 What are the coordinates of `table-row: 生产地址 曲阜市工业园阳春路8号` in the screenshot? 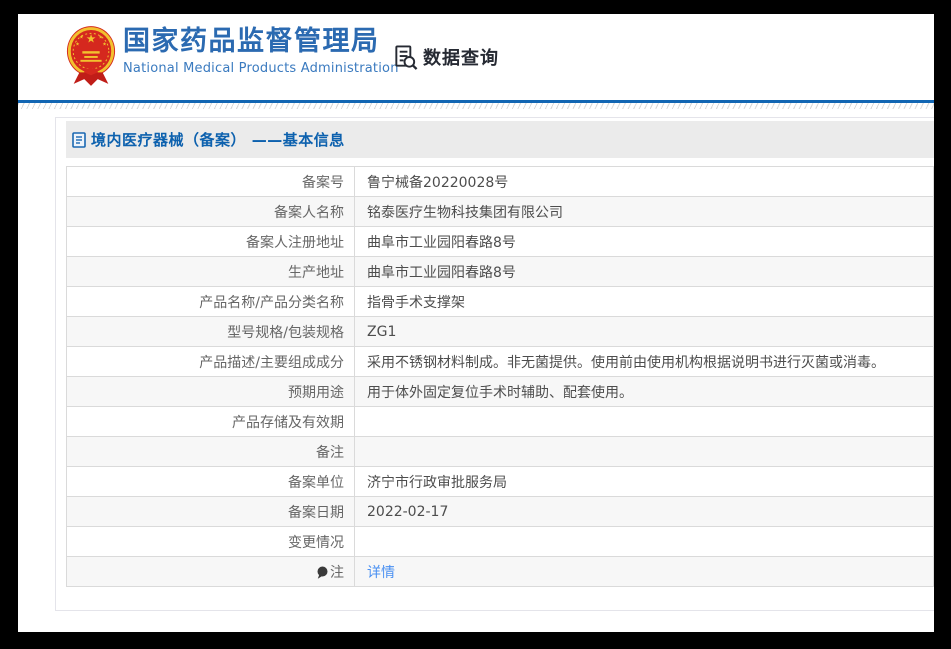 It's located at (500, 271).